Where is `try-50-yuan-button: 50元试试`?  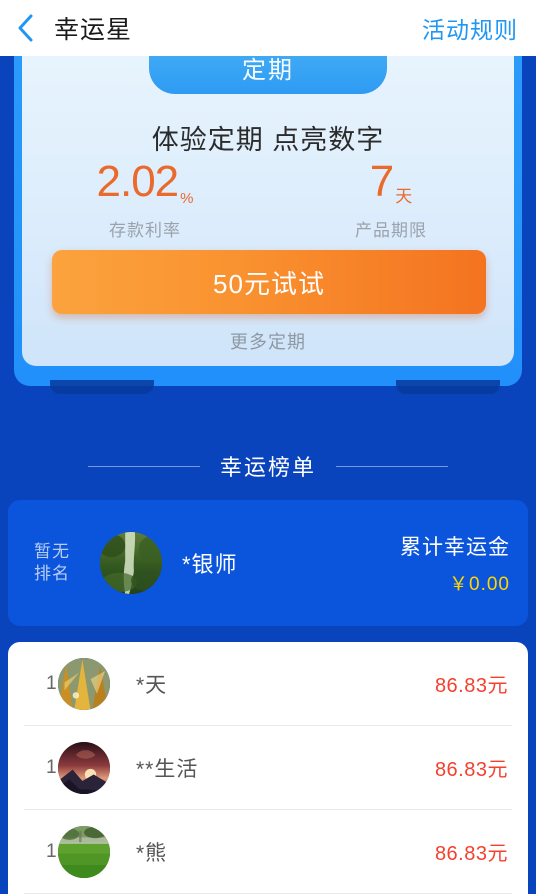 try-50-yuan-button: 50元试试 is located at coordinates (269, 282).